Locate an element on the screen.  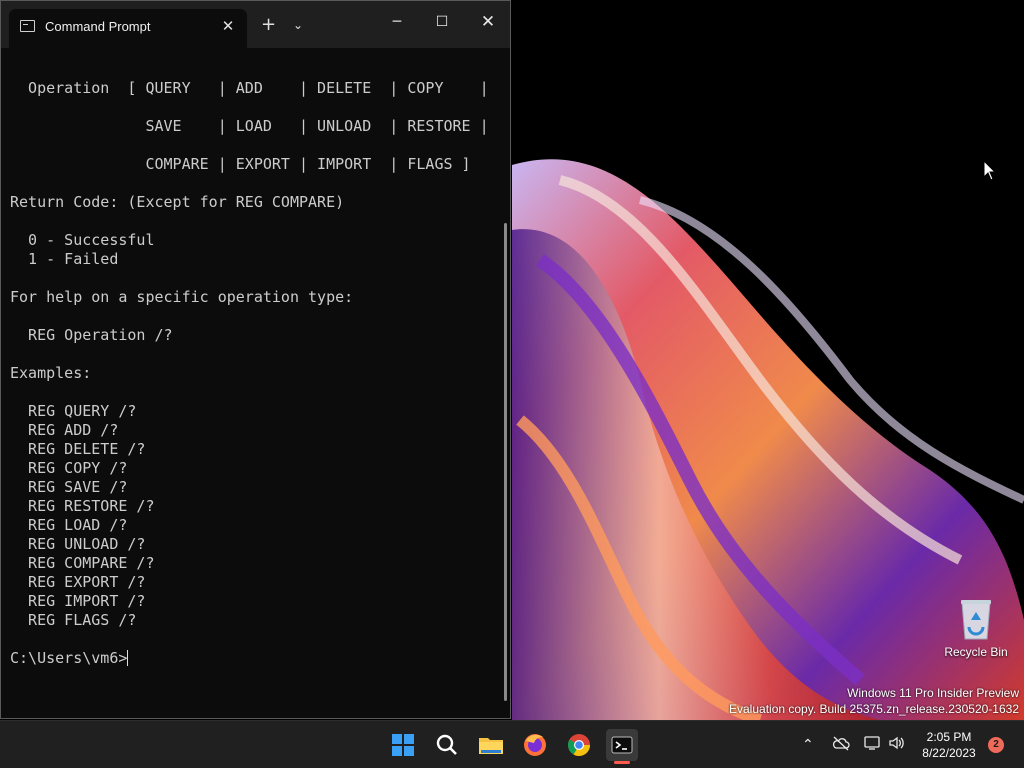
console-line: REG SAVE /? is located at coordinates (69, 487).